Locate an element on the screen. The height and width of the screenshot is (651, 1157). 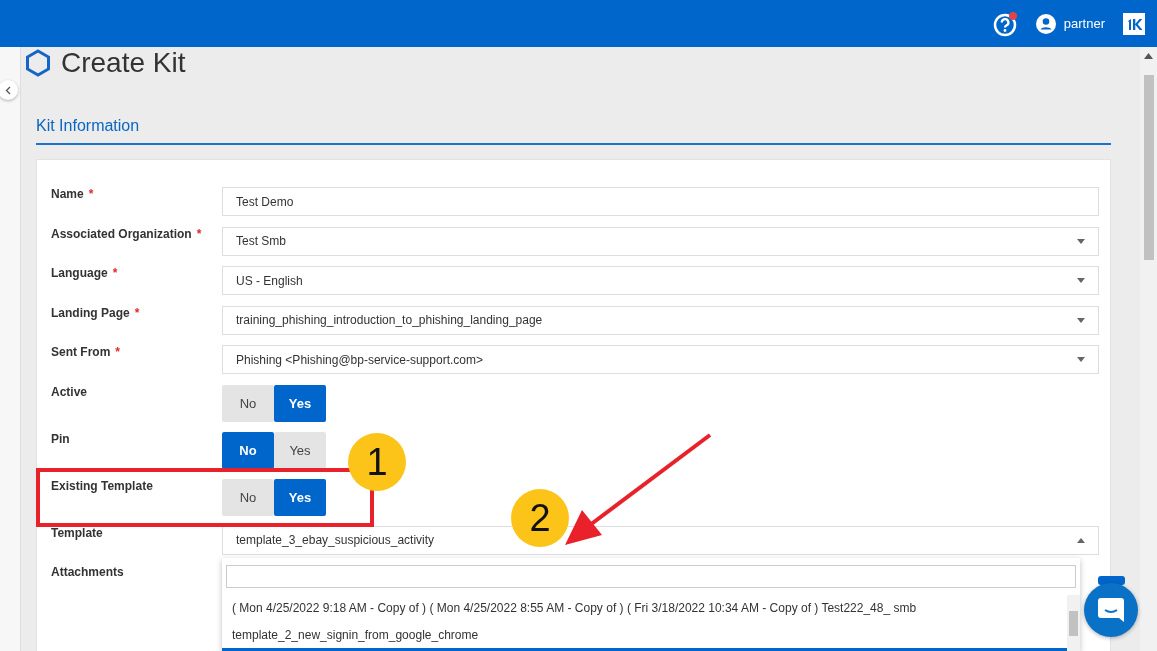
scrollbar is located at coordinates (1148, 349).